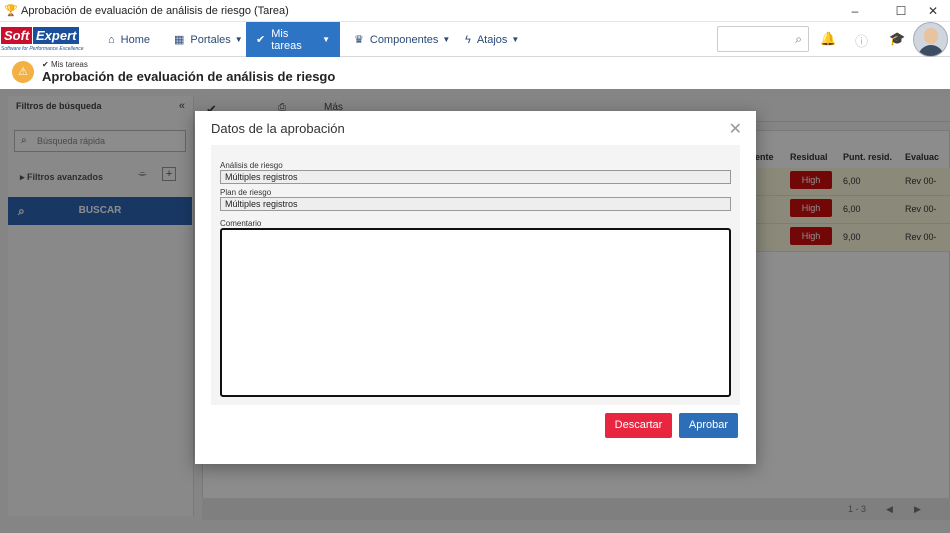 Image resolution: width=950 pixels, height=533 pixels. Describe the element at coordinates (492, 39) in the screenshot. I see `nav-atajos: ϟ Atajos ▼` at that location.